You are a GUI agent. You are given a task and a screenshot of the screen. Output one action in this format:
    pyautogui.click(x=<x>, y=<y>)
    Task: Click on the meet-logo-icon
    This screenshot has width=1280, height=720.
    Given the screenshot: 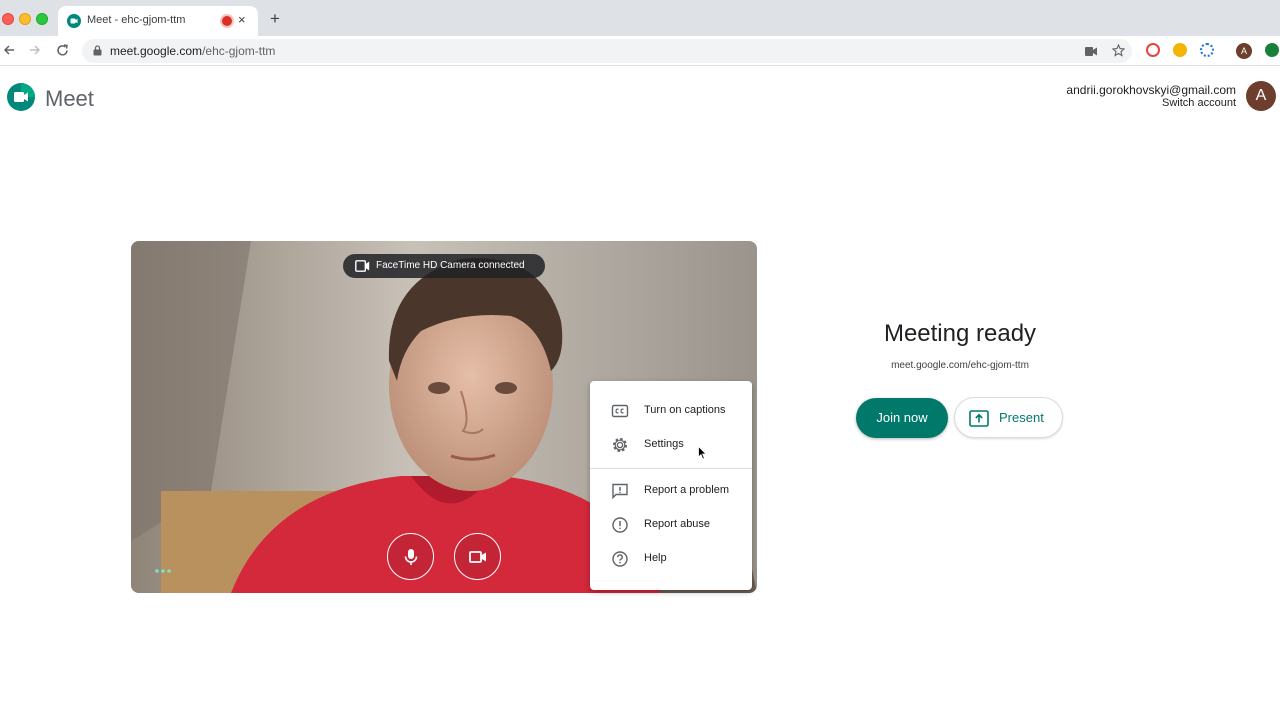 What is the action you would take?
    pyautogui.click(x=21, y=97)
    